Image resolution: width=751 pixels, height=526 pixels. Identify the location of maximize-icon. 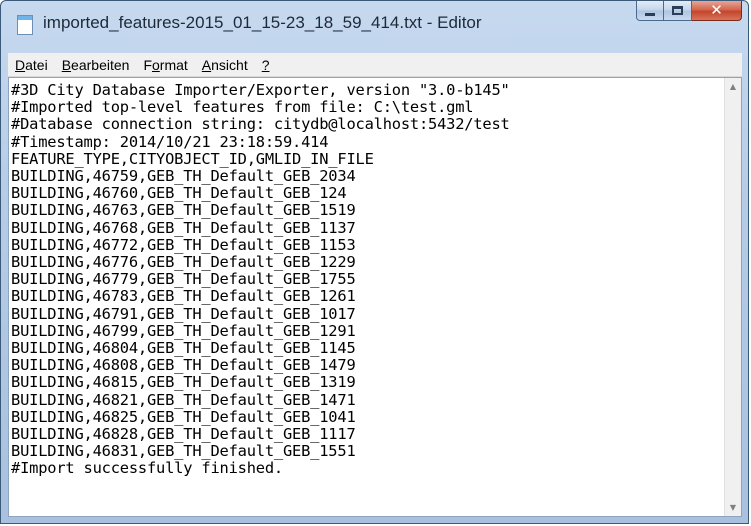
(677, 10).